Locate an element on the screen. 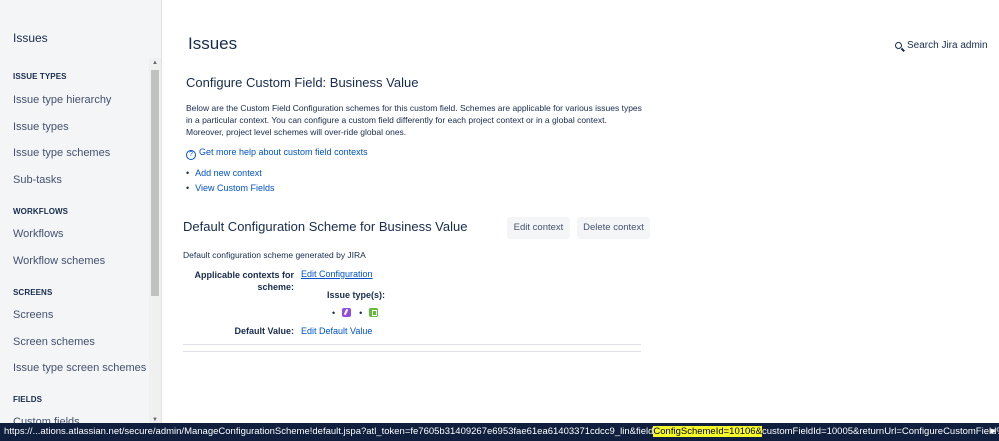 This screenshot has height=441, width=999. sidebar-item-workflow-schemes: Workflow schemes is located at coordinates (59, 261).